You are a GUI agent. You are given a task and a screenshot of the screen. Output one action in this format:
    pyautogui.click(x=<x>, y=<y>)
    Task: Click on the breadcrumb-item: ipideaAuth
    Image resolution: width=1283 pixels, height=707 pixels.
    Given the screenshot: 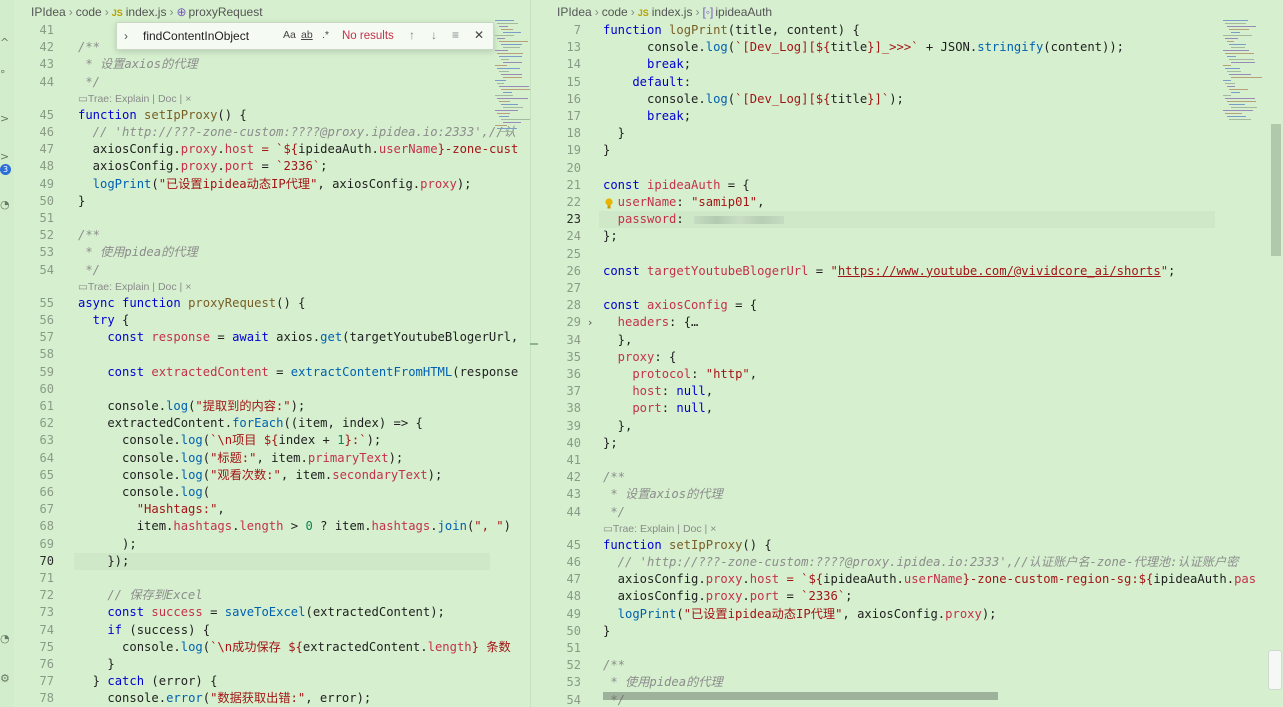 What is the action you would take?
    pyautogui.click(x=743, y=12)
    